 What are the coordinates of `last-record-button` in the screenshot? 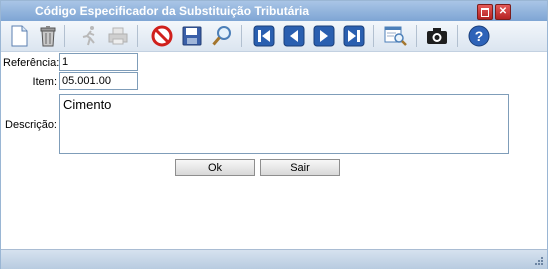 It's located at (354, 36).